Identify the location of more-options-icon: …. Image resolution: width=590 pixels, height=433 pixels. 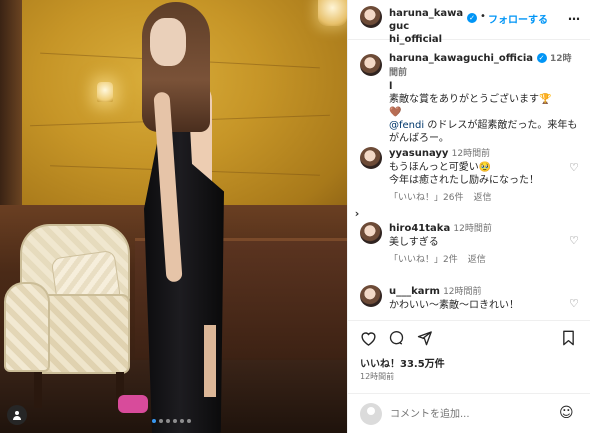
(574, 16).